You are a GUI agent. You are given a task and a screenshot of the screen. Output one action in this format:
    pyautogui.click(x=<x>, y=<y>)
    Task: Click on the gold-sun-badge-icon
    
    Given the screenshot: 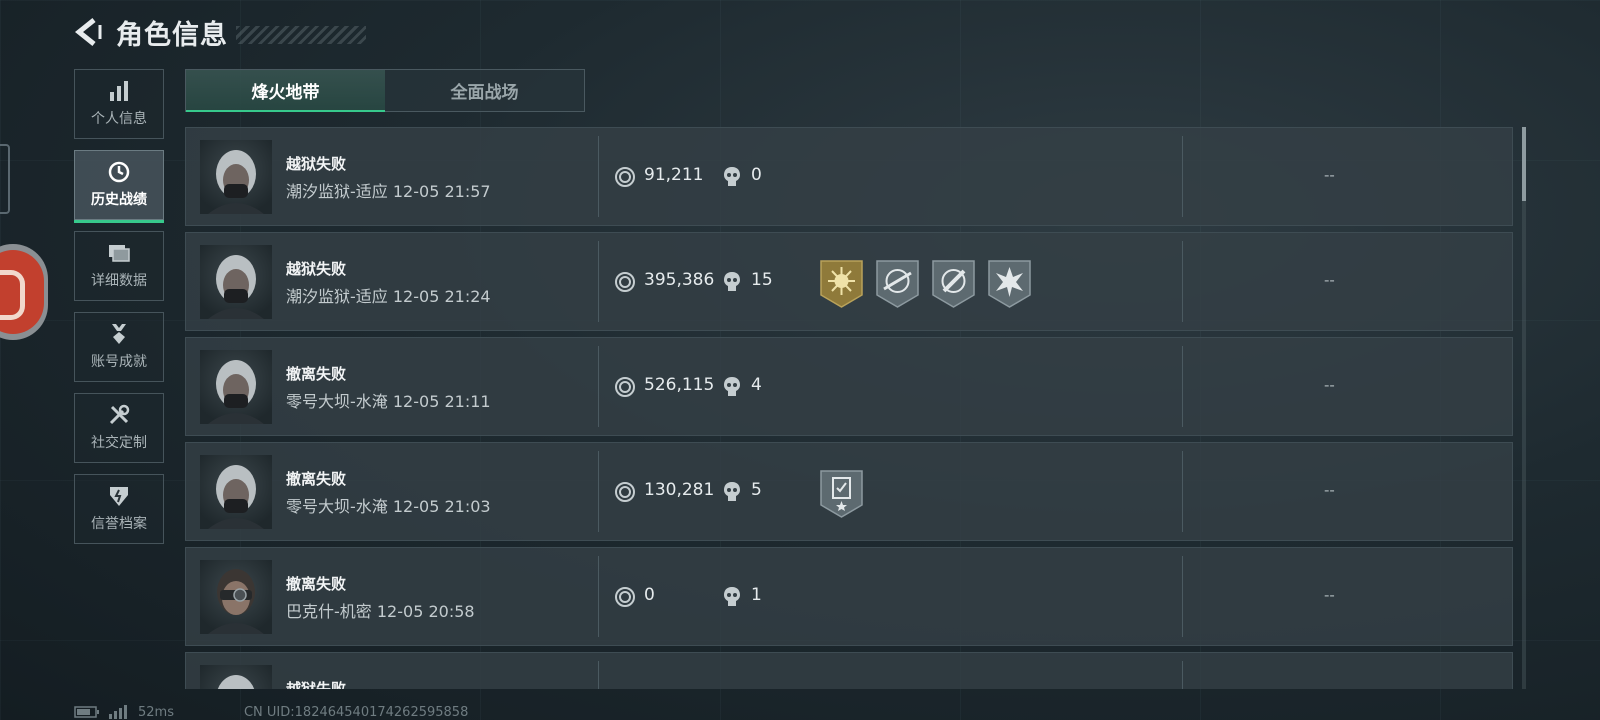 What is the action you would take?
    pyautogui.click(x=841, y=284)
    